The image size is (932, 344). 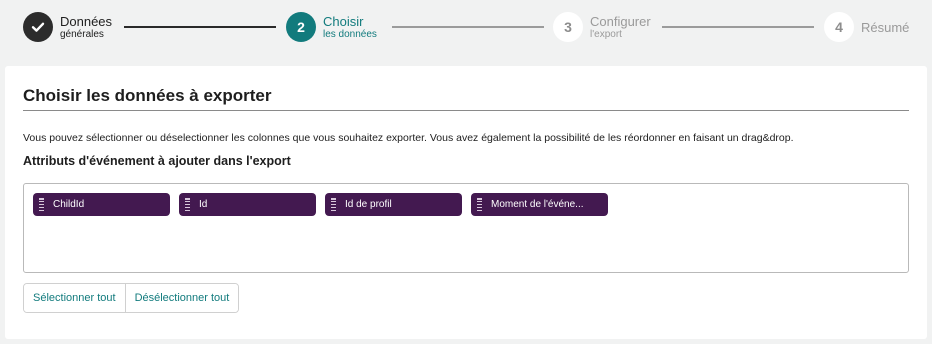 What do you see at coordinates (147, 95) in the screenshot?
I see `page-title: Choisir les données à exporter` at bounding box center [147, 95].